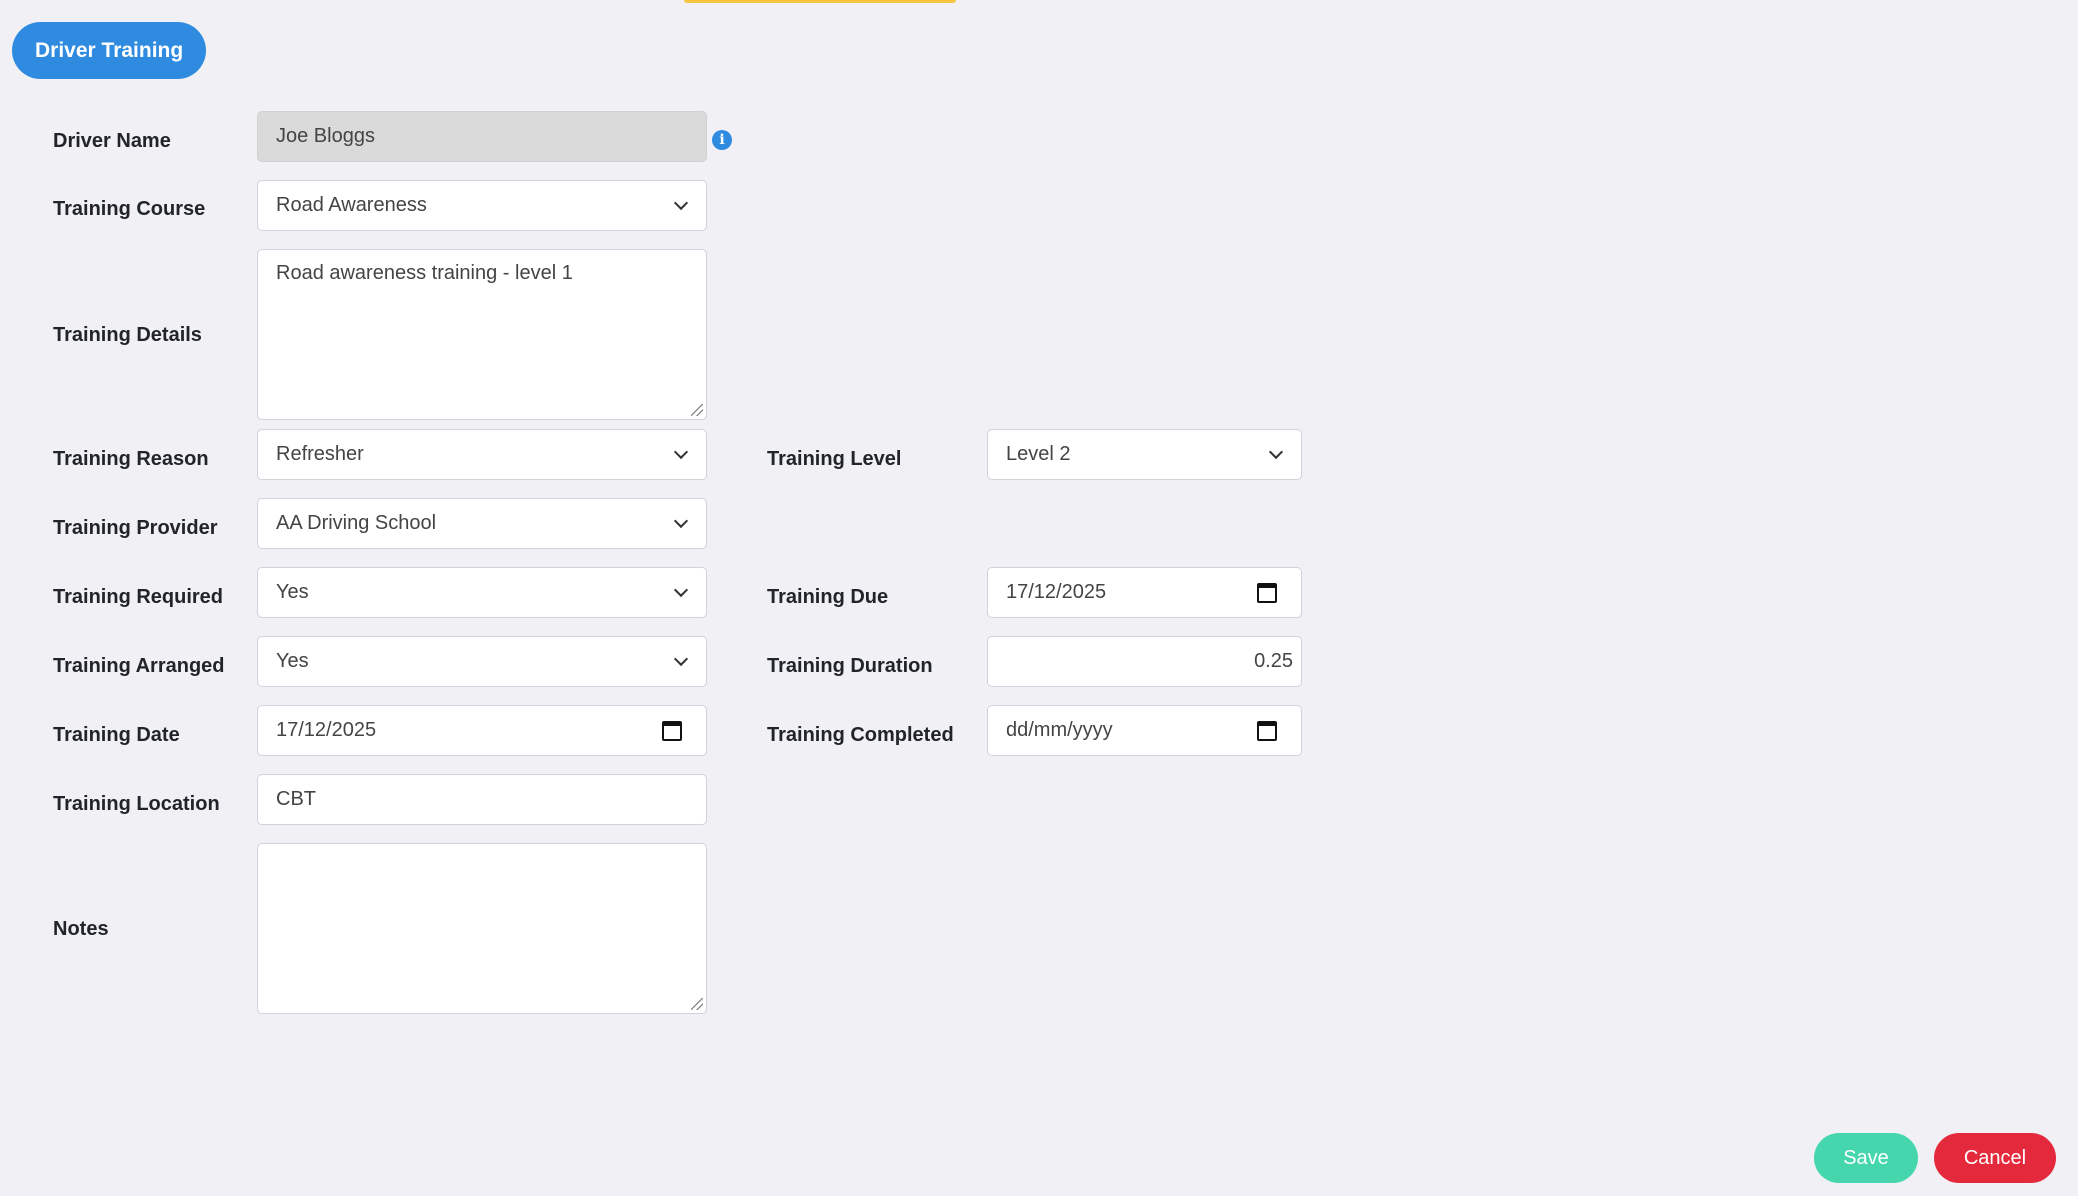 The image size is (2078, 1196). Describe the element at coordinates (81, 928) in the screenshot. I see `notes-label: Notes` at that location.